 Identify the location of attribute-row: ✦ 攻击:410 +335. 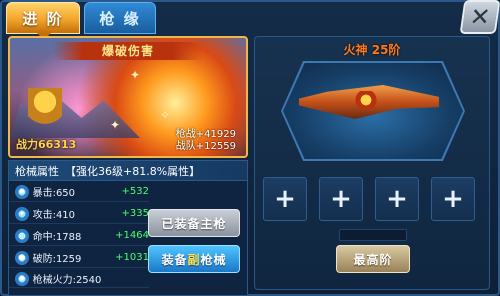
(79, 214).